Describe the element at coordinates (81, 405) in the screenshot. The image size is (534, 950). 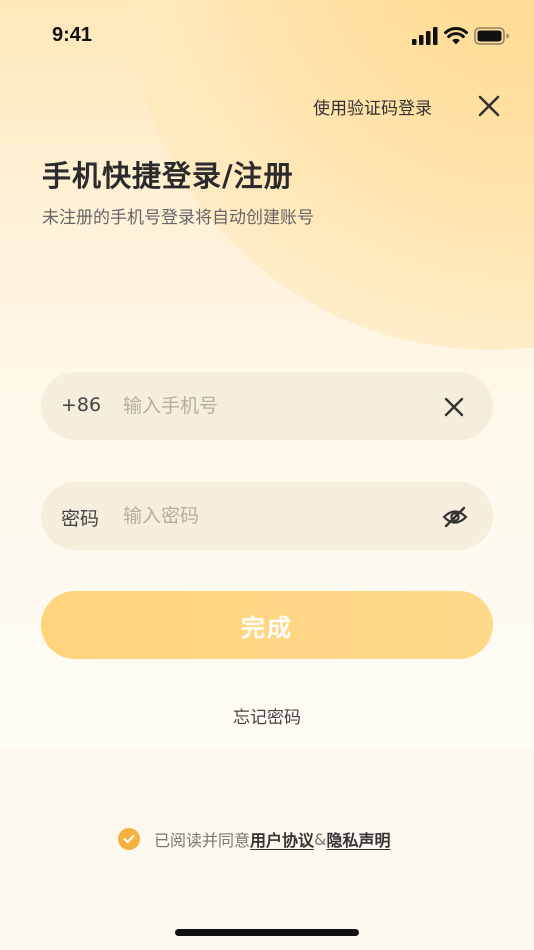
I see `country-code-prefix: +86` at that location.